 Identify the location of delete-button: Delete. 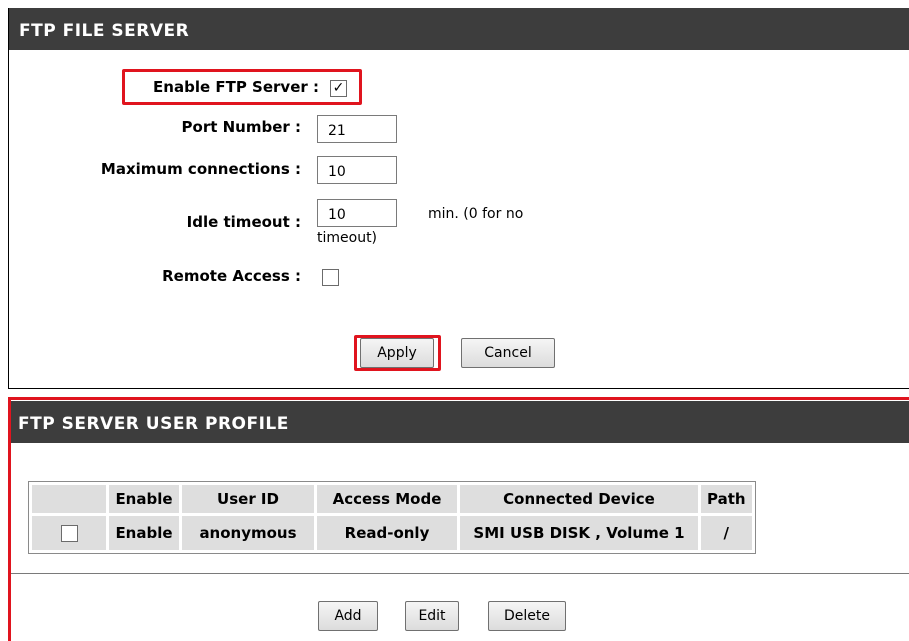
(527, 616).